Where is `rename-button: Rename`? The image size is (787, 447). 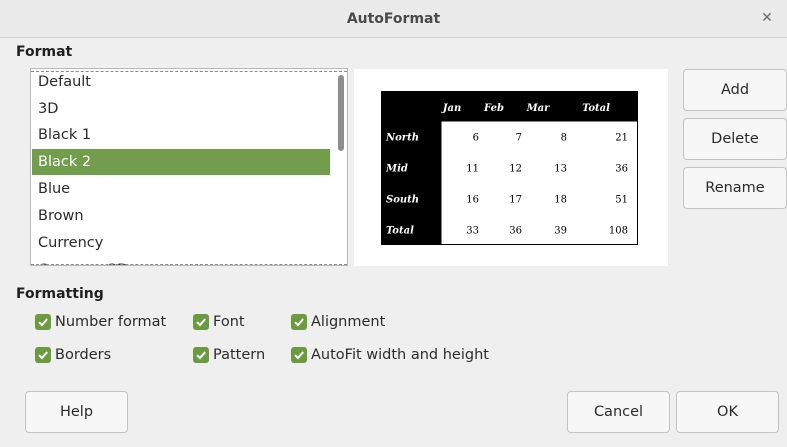
rename-button: Rename is located at coordinates (735, 188).